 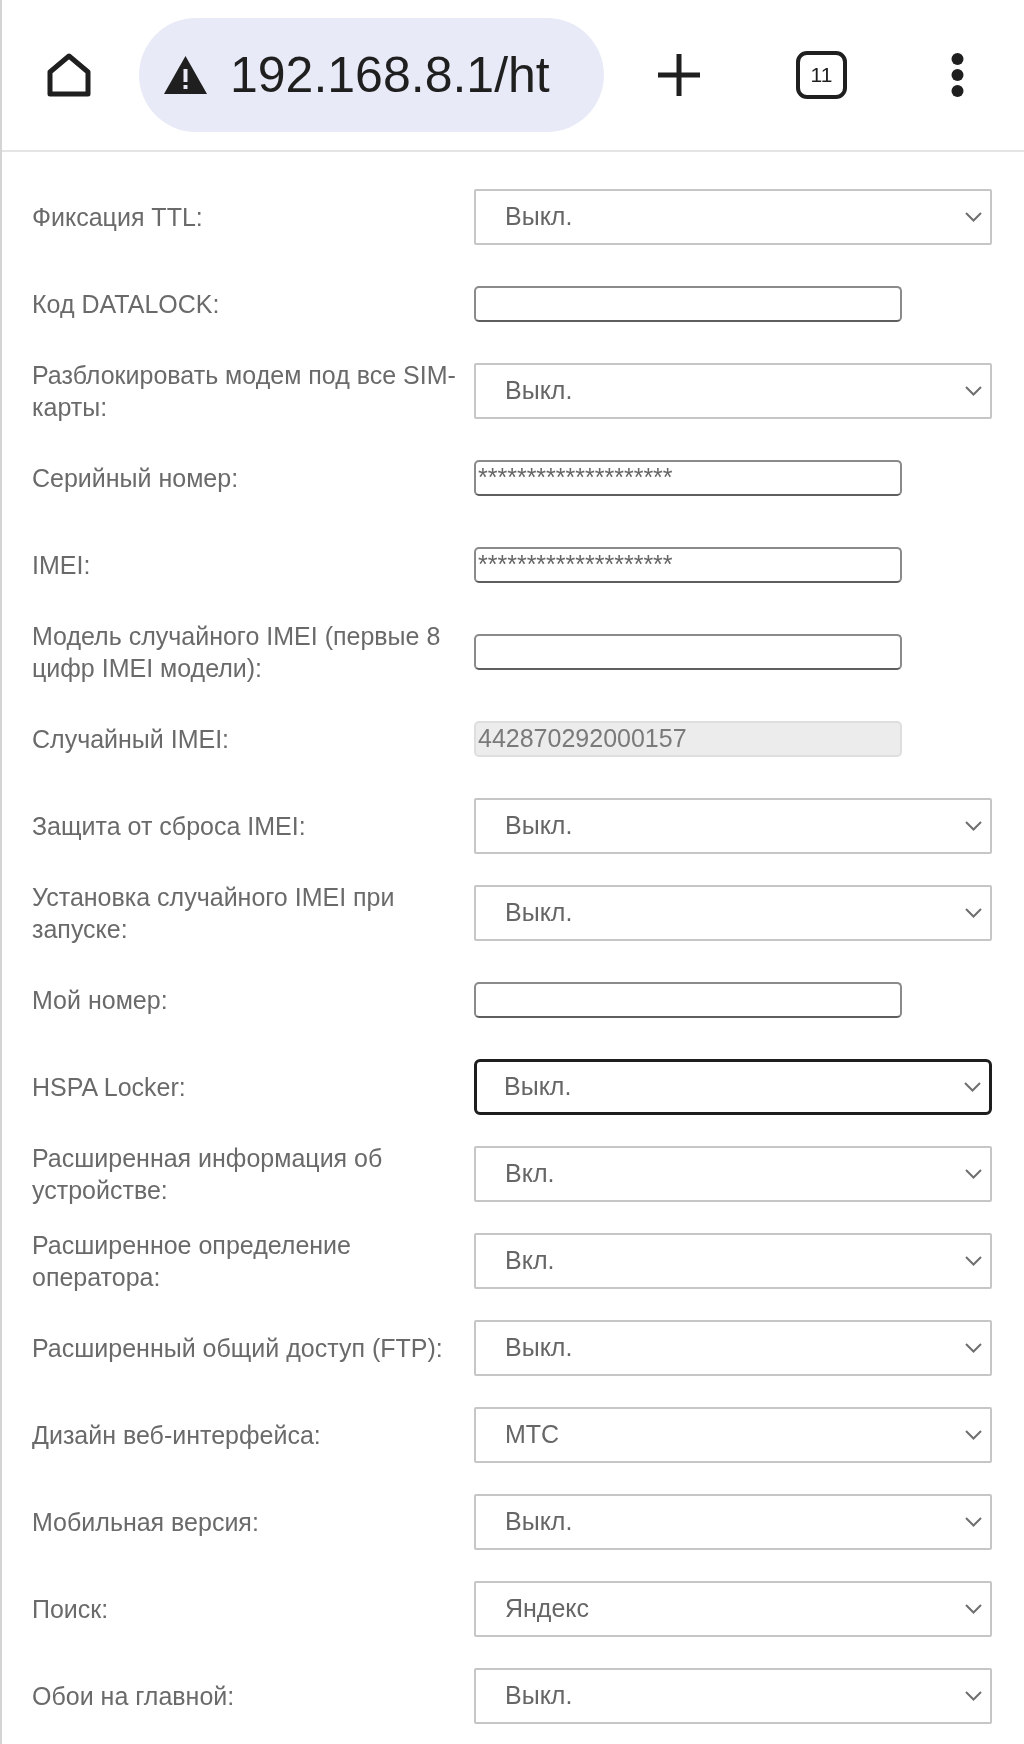 I want to click on field-label: Дизайн веб-интерфейса:, so click(x=177, y=1435).